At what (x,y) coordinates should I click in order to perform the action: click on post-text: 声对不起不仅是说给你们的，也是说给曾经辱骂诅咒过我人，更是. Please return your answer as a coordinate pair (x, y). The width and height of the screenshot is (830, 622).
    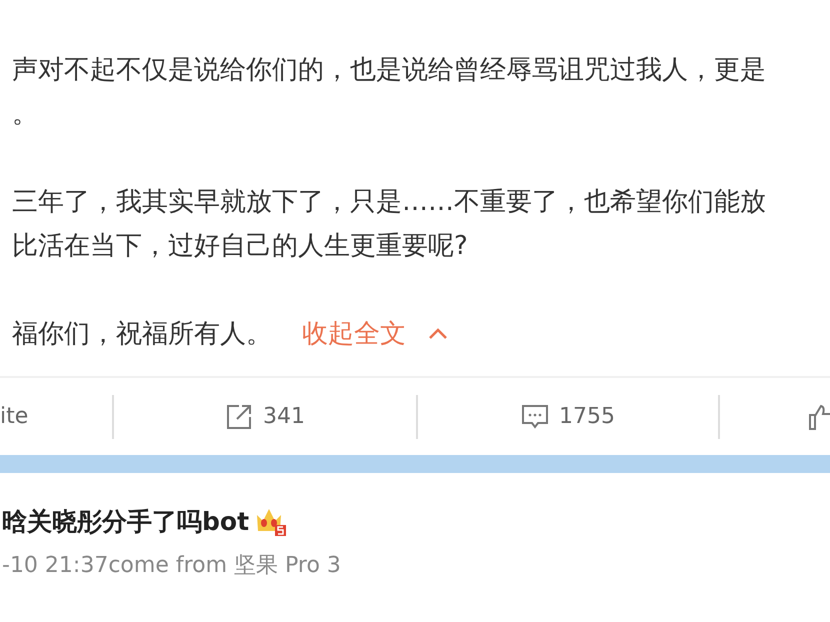
    Looking at the image, I should click on (389, 70).